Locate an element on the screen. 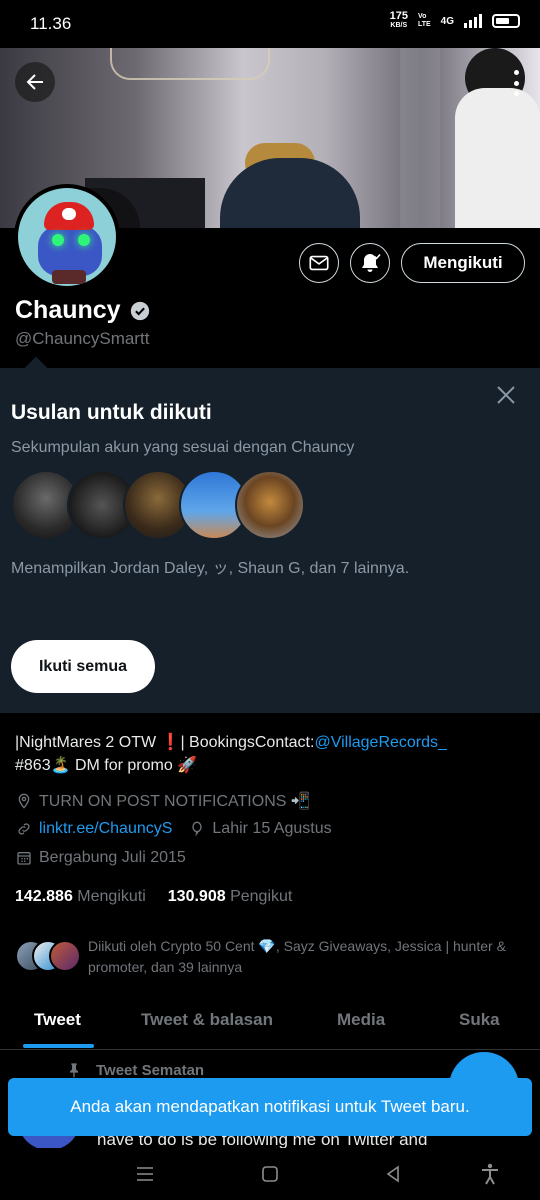 This screenshot has height=1200, width=540. signal-icon is located at coordinates (473, 21).